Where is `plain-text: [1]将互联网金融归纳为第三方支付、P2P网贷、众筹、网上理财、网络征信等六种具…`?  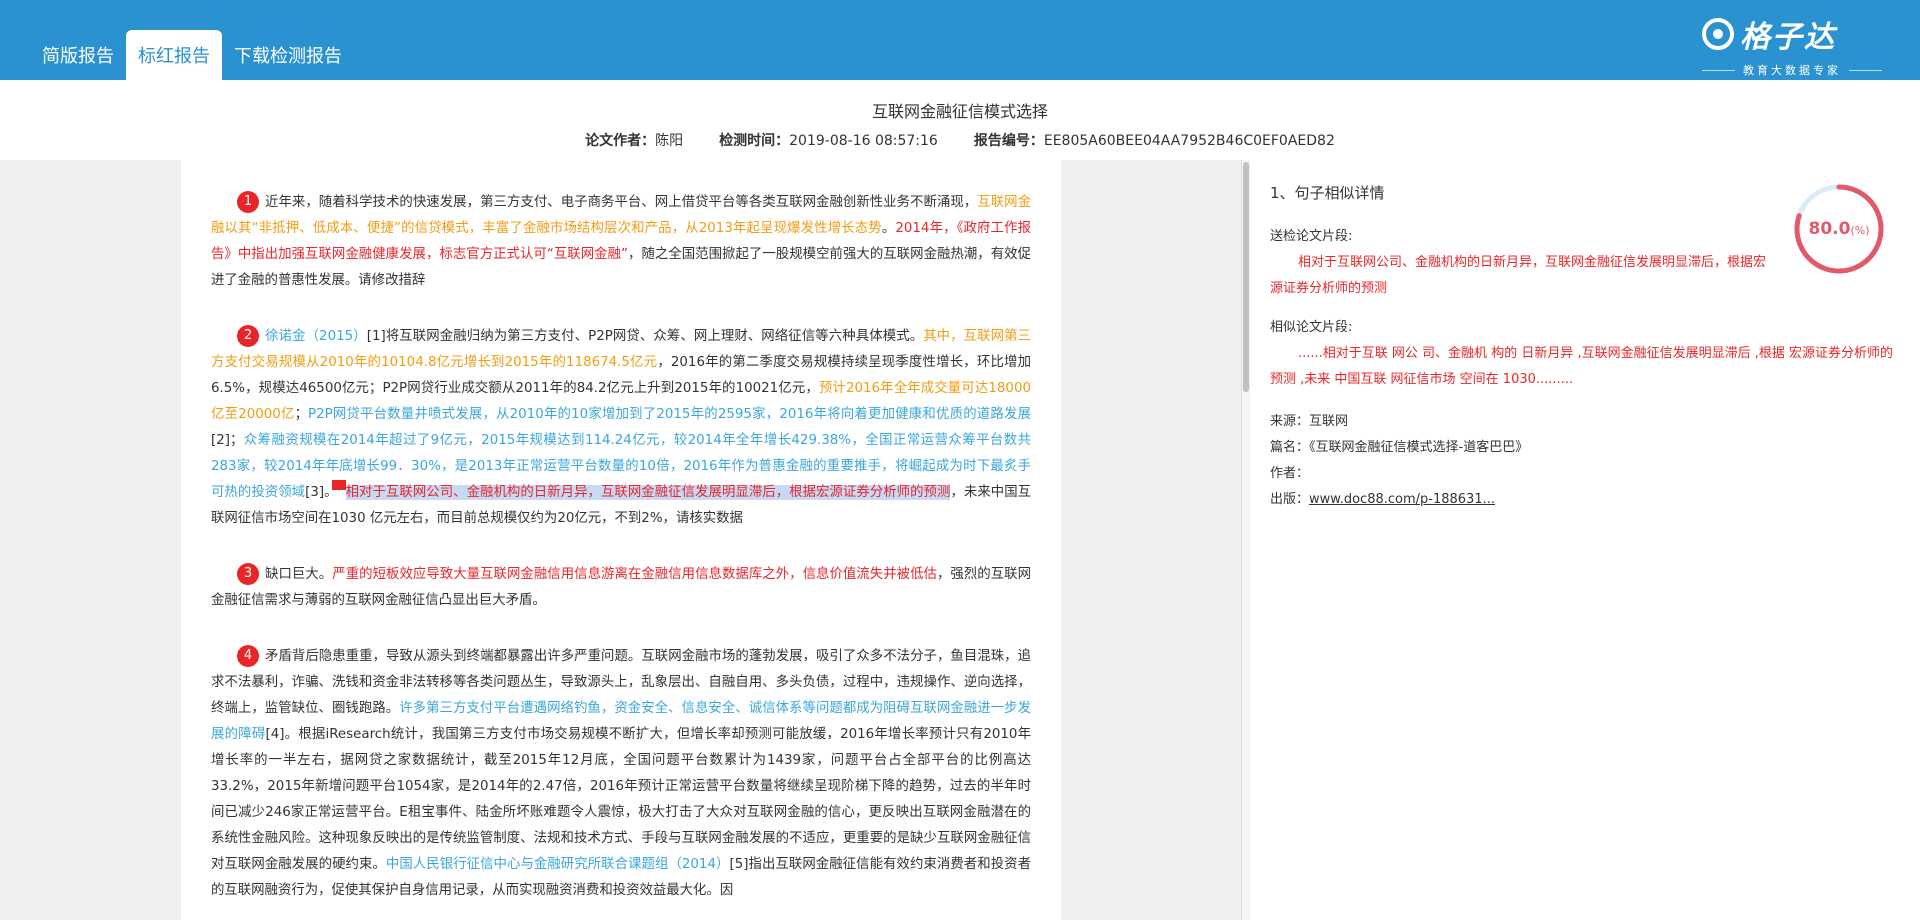 plain-text: [1]将互联网金融归纳为第三方支付、P2P网贷、众筹、网上理财、网络征信等六种具… is located at coordinates (645, 336).